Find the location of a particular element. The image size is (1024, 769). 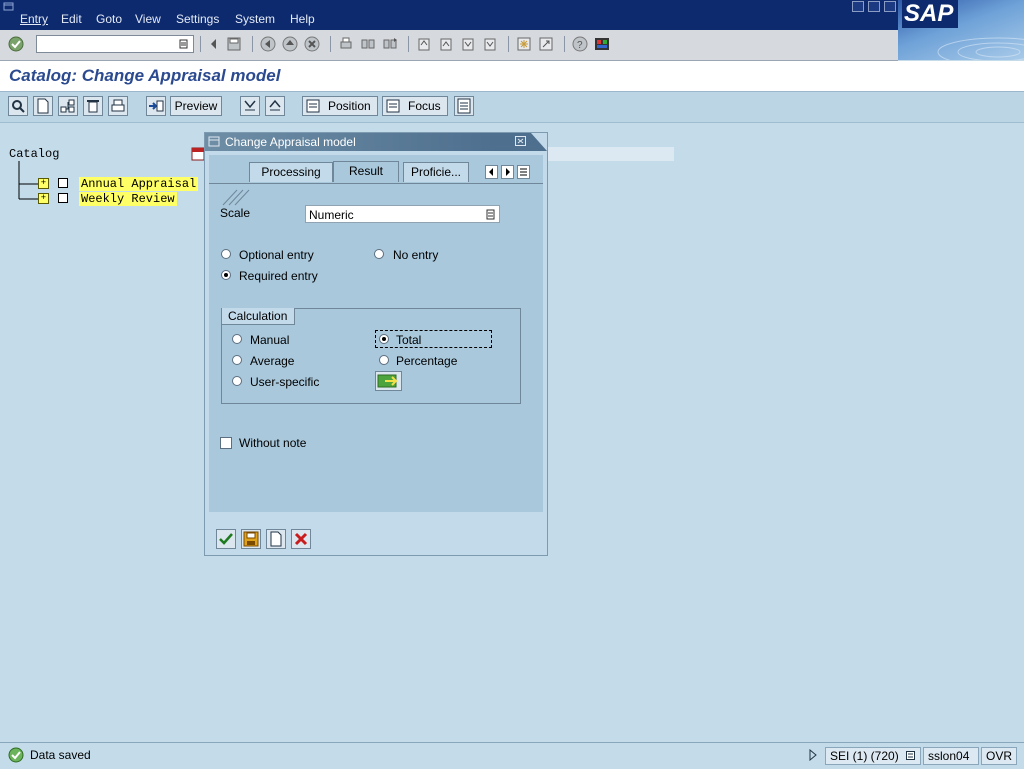

scale-select: Numeric is located at coordinates (402, 214).